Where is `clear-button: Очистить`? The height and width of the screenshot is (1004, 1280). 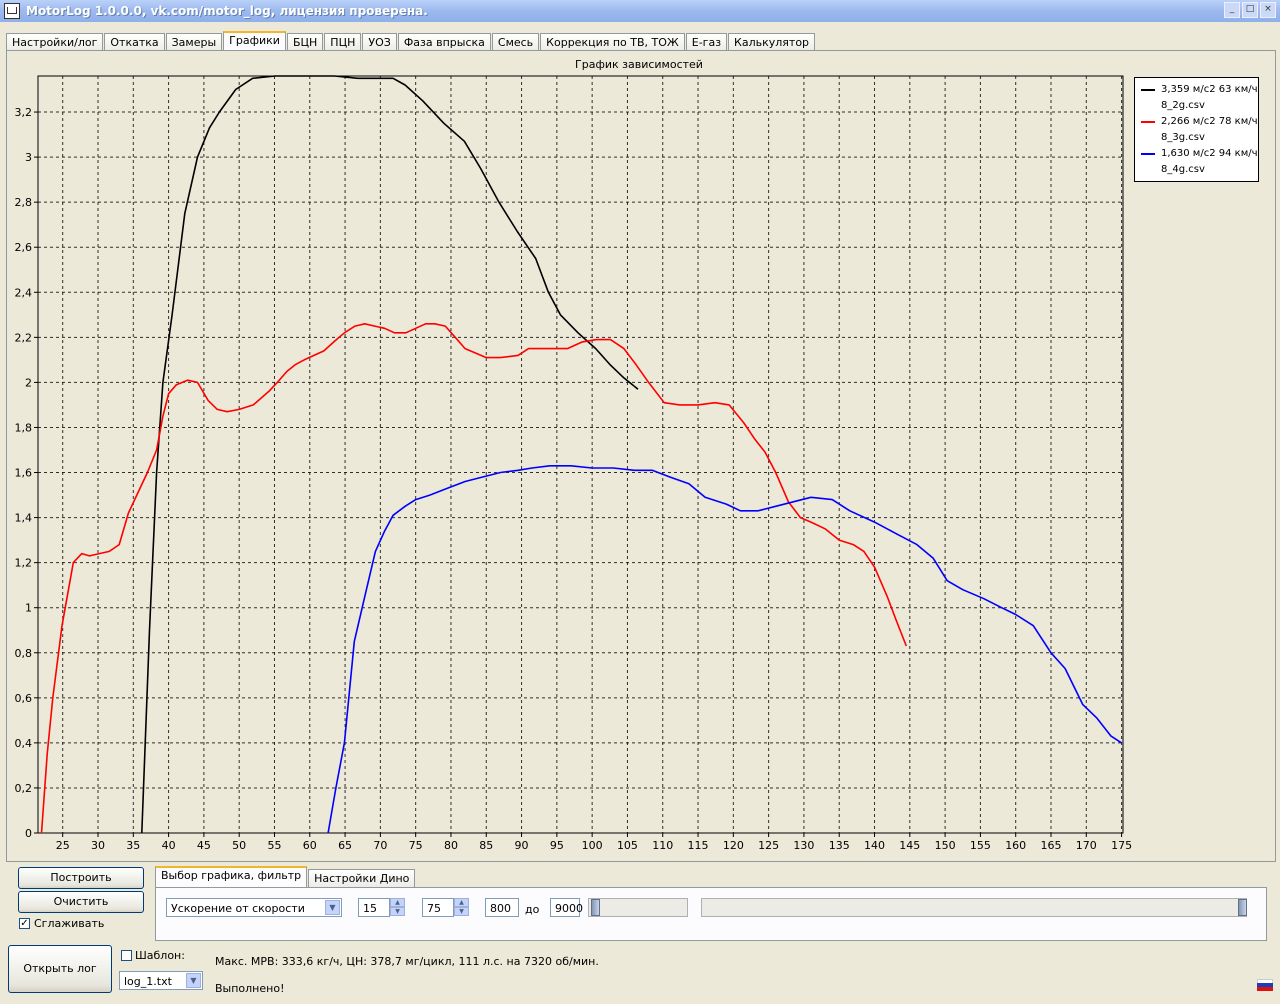
clear-button: Очистить is located at coordinates (81, 902).